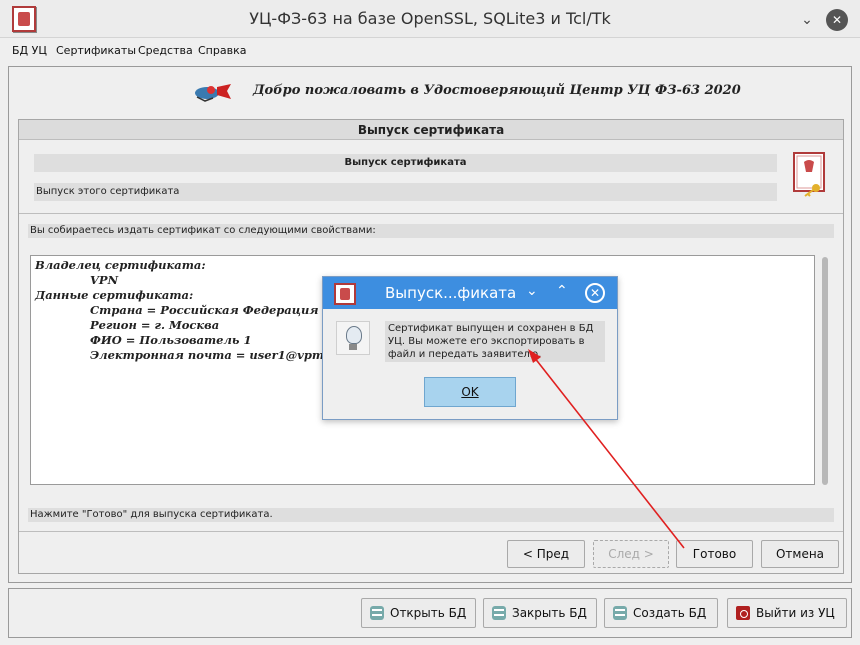 Image resolution: width=860 pixels, height=645 pixels. What do you see at coordinates (631, 554) in the screenshot?
I see `next-button: След >` at bounding box center [631, 554].